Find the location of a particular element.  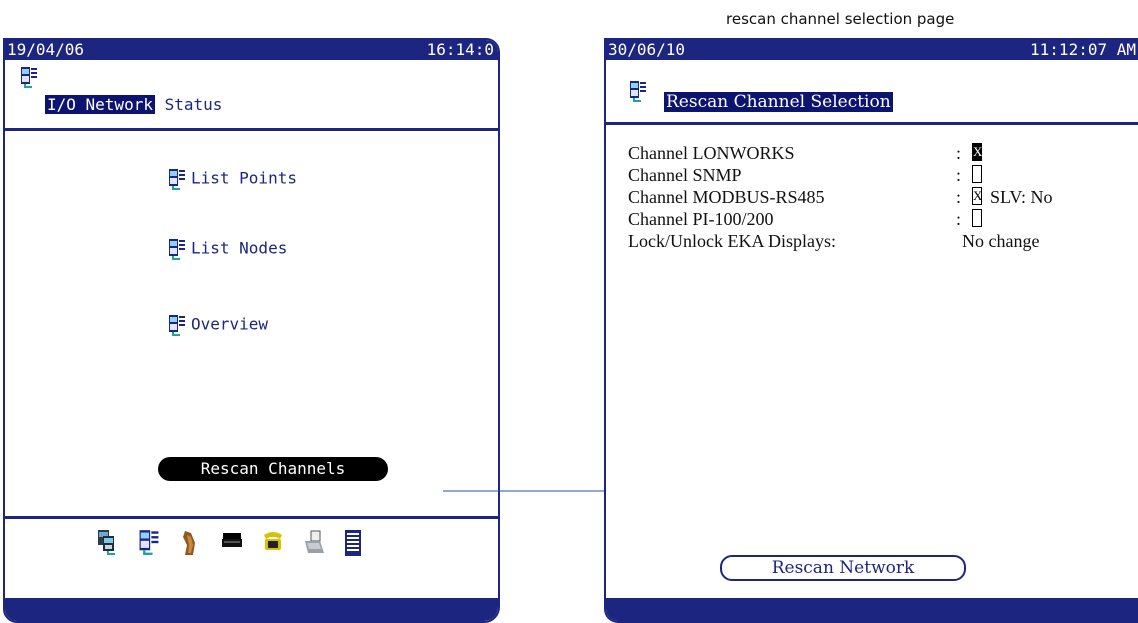

device-button is located at coordinates (158, 543).